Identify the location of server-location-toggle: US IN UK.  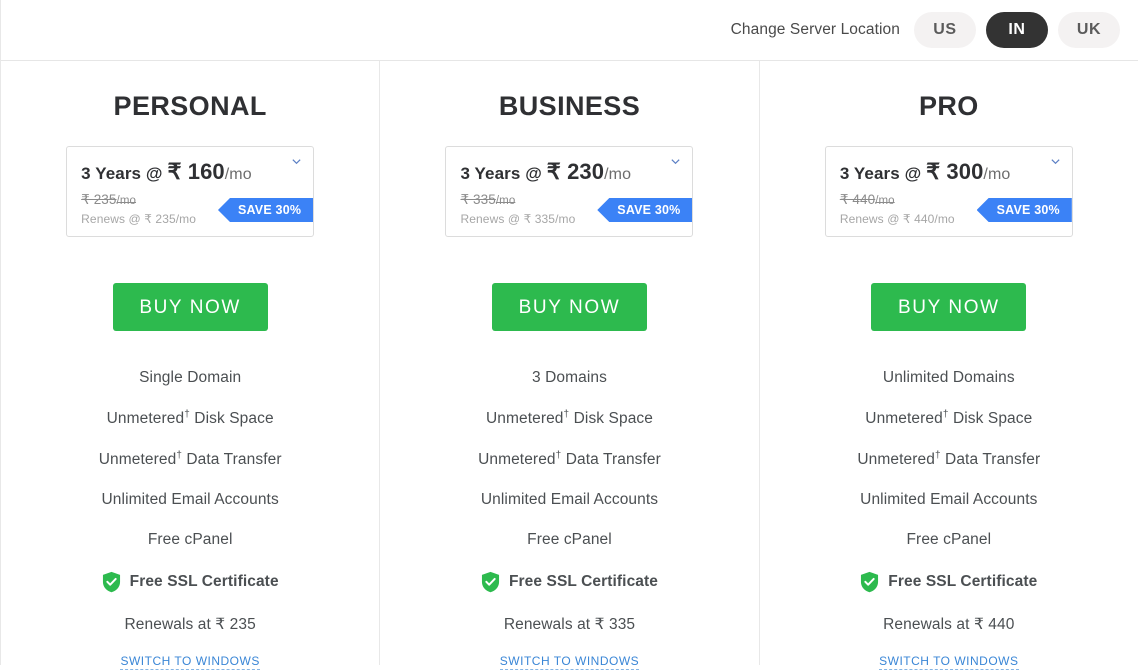
(1017, 30).